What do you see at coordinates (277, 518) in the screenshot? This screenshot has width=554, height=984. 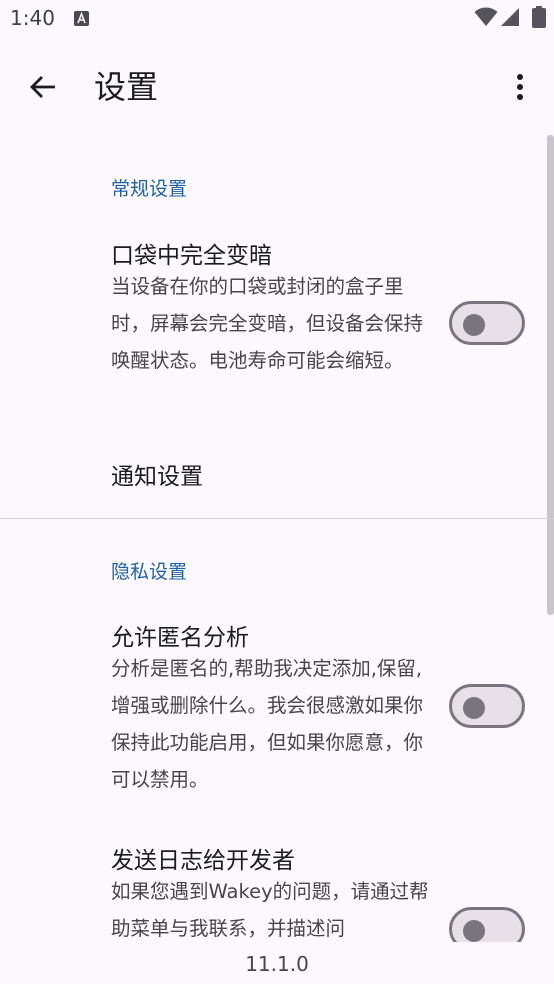 I see `section-divider` at bounding box center [277, 518].